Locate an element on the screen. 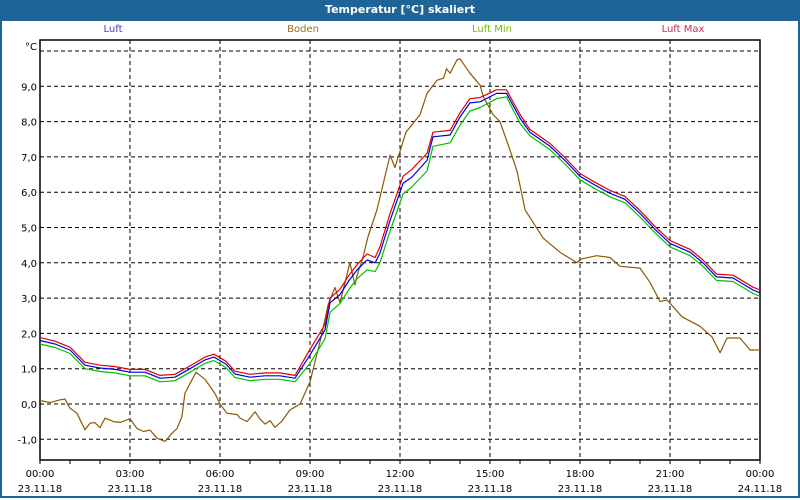 The width and height of the screenshot is (800, 500). y-tick-label: 9,0 is located at coordinates (29, 87).